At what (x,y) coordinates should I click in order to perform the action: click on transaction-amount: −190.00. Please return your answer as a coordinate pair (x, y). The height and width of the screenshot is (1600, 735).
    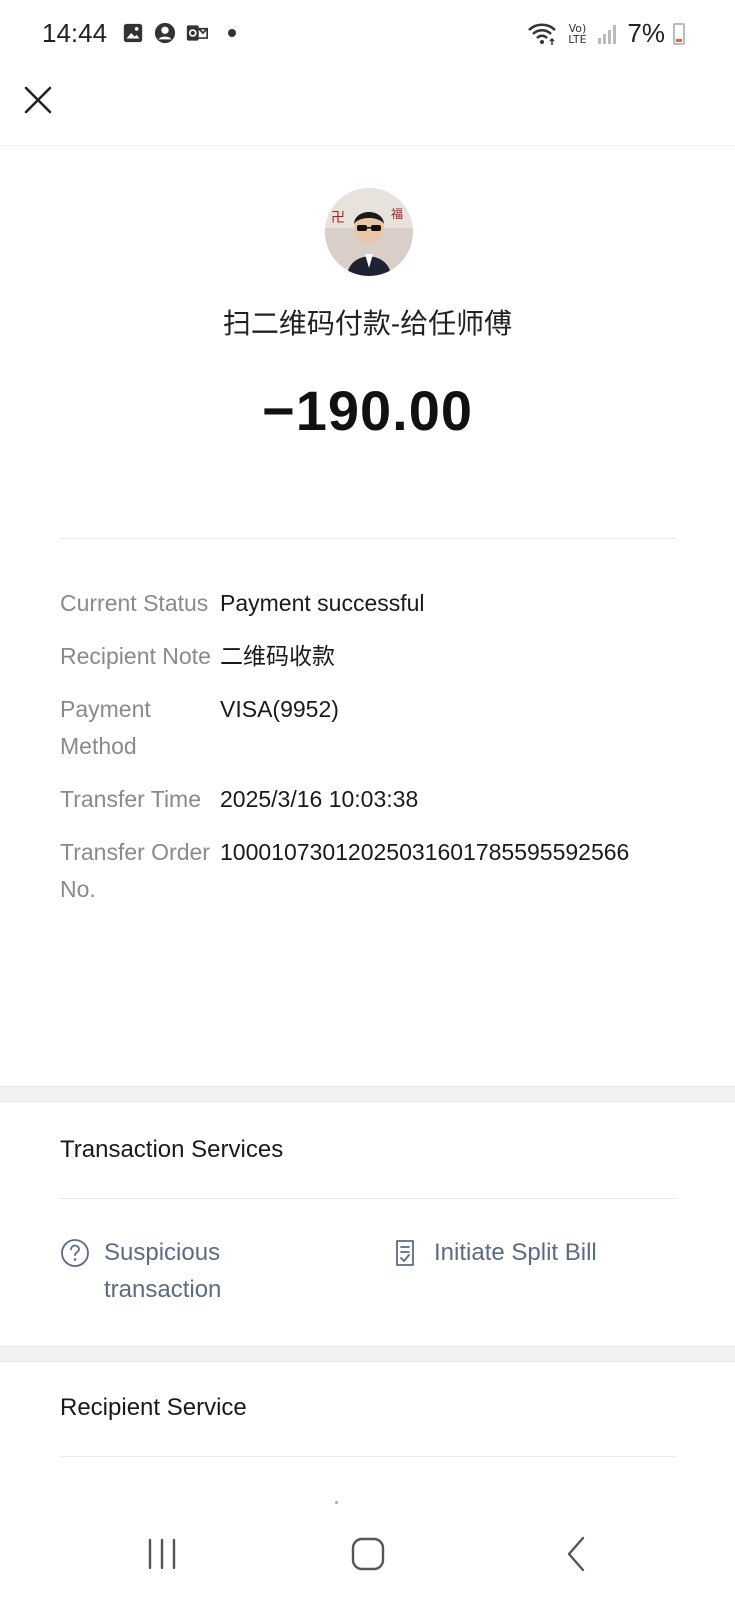
    Looking at the image, I should click on (367, 410).